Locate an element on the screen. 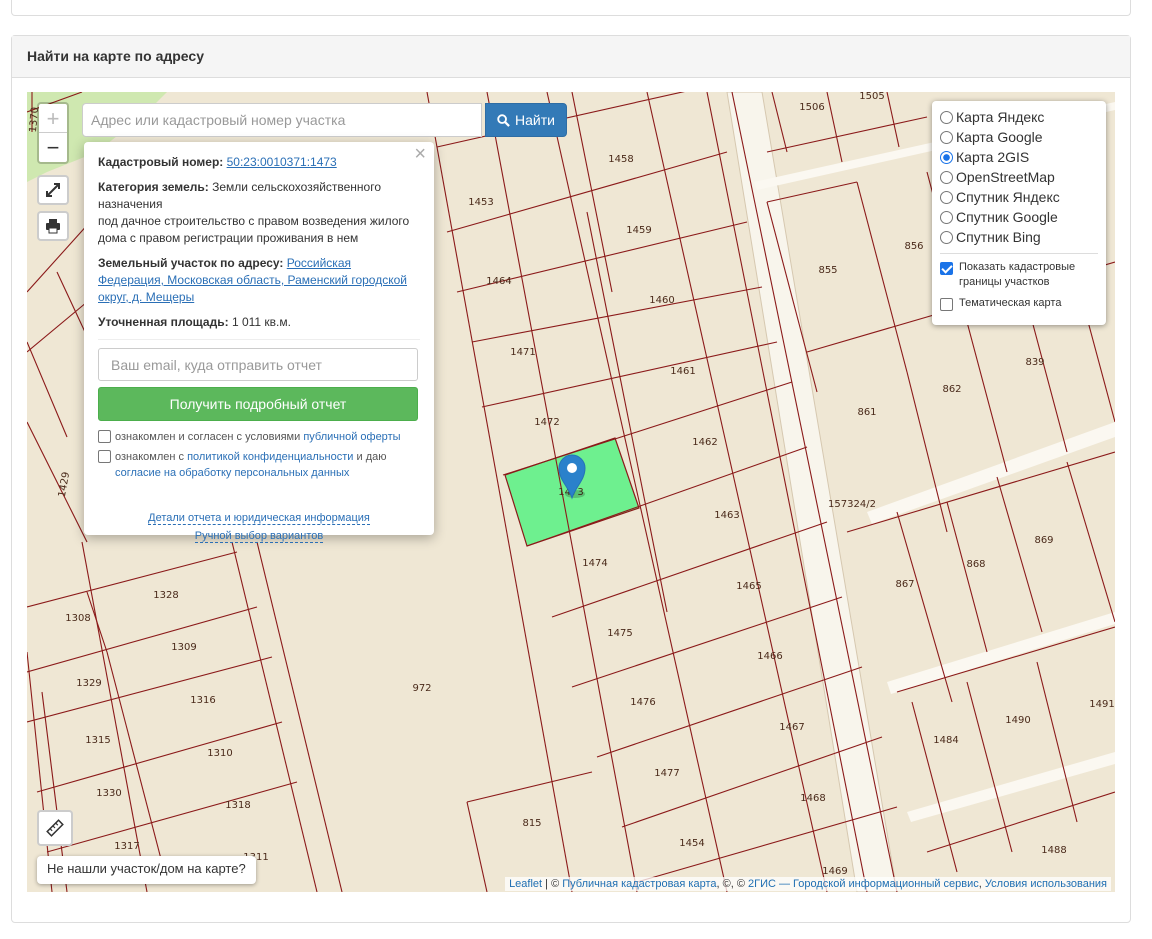 The image size is (1152, 939). measure-button is located at coordinates (55, 828).